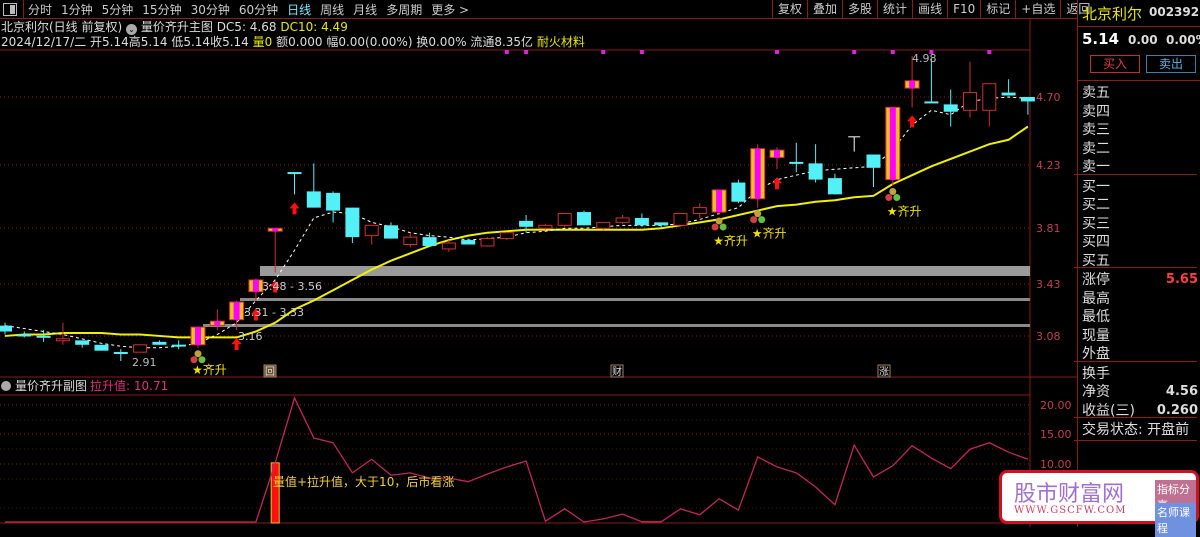 The image size is (1200, 537). Describe the element at coordinates (129, 385) in the screenshot. I see `sub-value: 拉升值: 10.71` at that location.